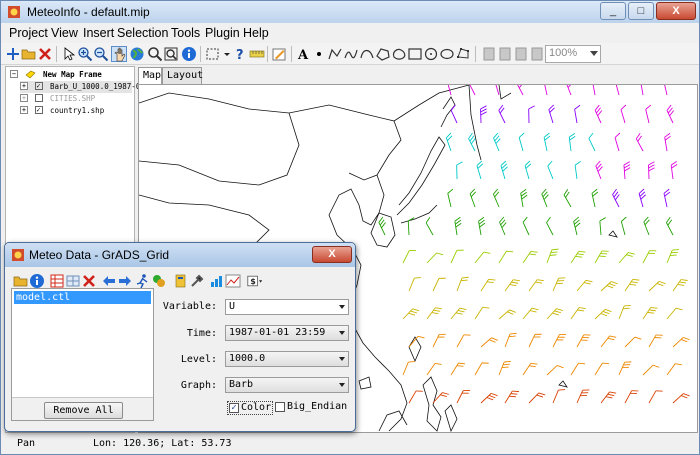 The height and width of the screenshot is (455, 700). What do you see at coordinates (37, 281) in the screenshot?
I see `data-info-icon` at bounding box center [37, 281].